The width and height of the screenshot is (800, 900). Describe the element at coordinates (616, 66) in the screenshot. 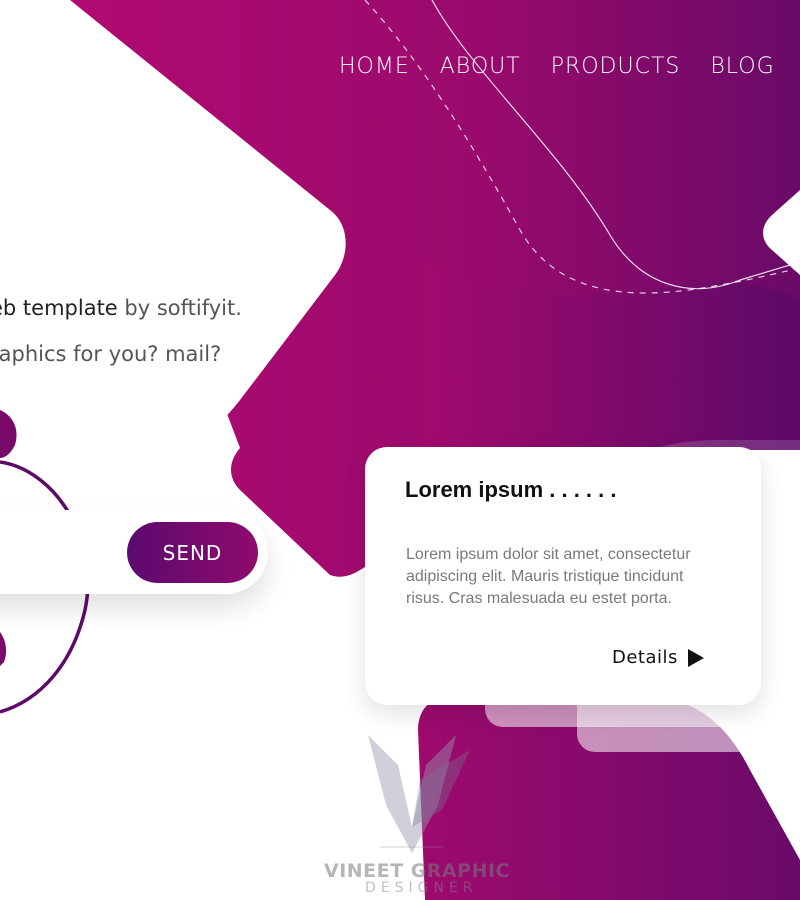

I see `nav-item-products: PRODUCTS` at that location.